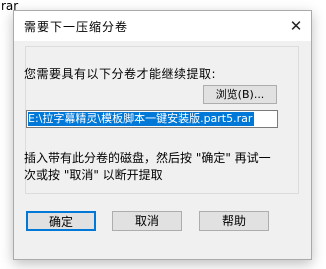  Describe the element at coordinates (147, 166) in the screenshot. I see `insert-disk-info: 插入带有此分卷的磁盘，然后按 "确定" 再试一次或按 "取消" 以断开提取` at that location.